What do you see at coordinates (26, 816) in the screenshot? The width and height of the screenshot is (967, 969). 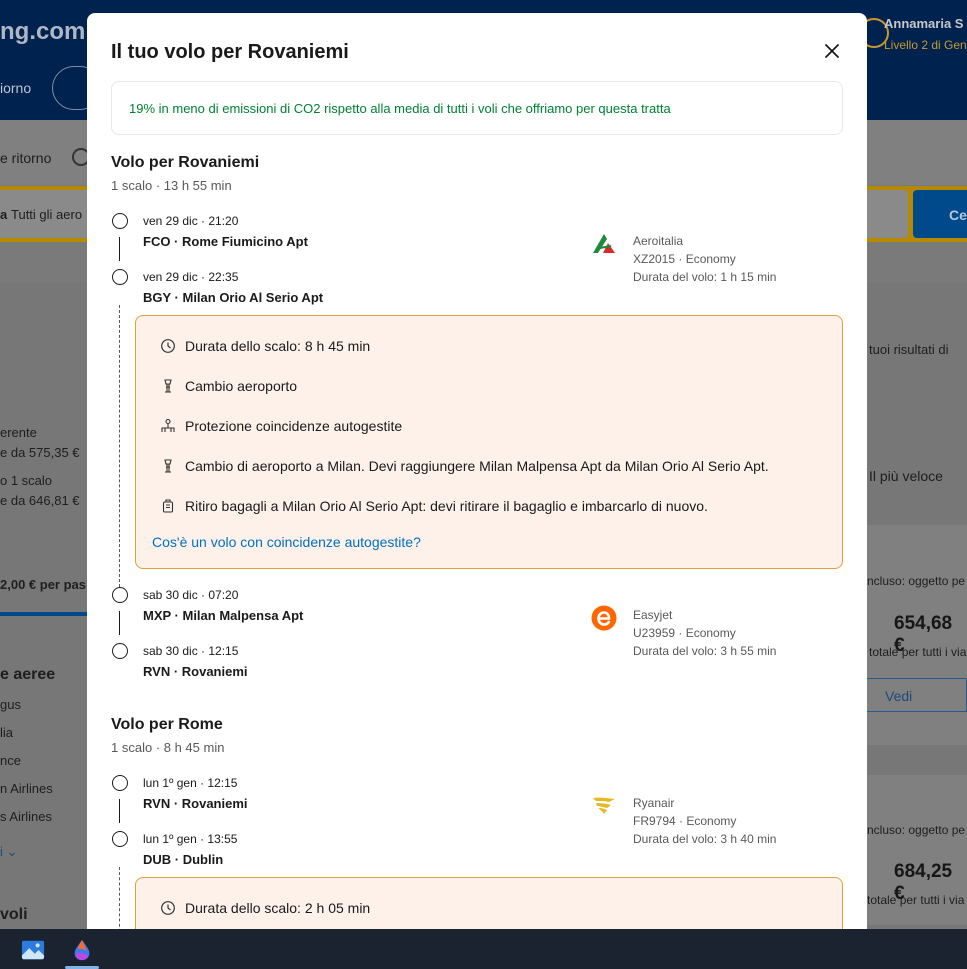 I see `airline-filter-item: s Airlines` at bounding box center [26, 816].